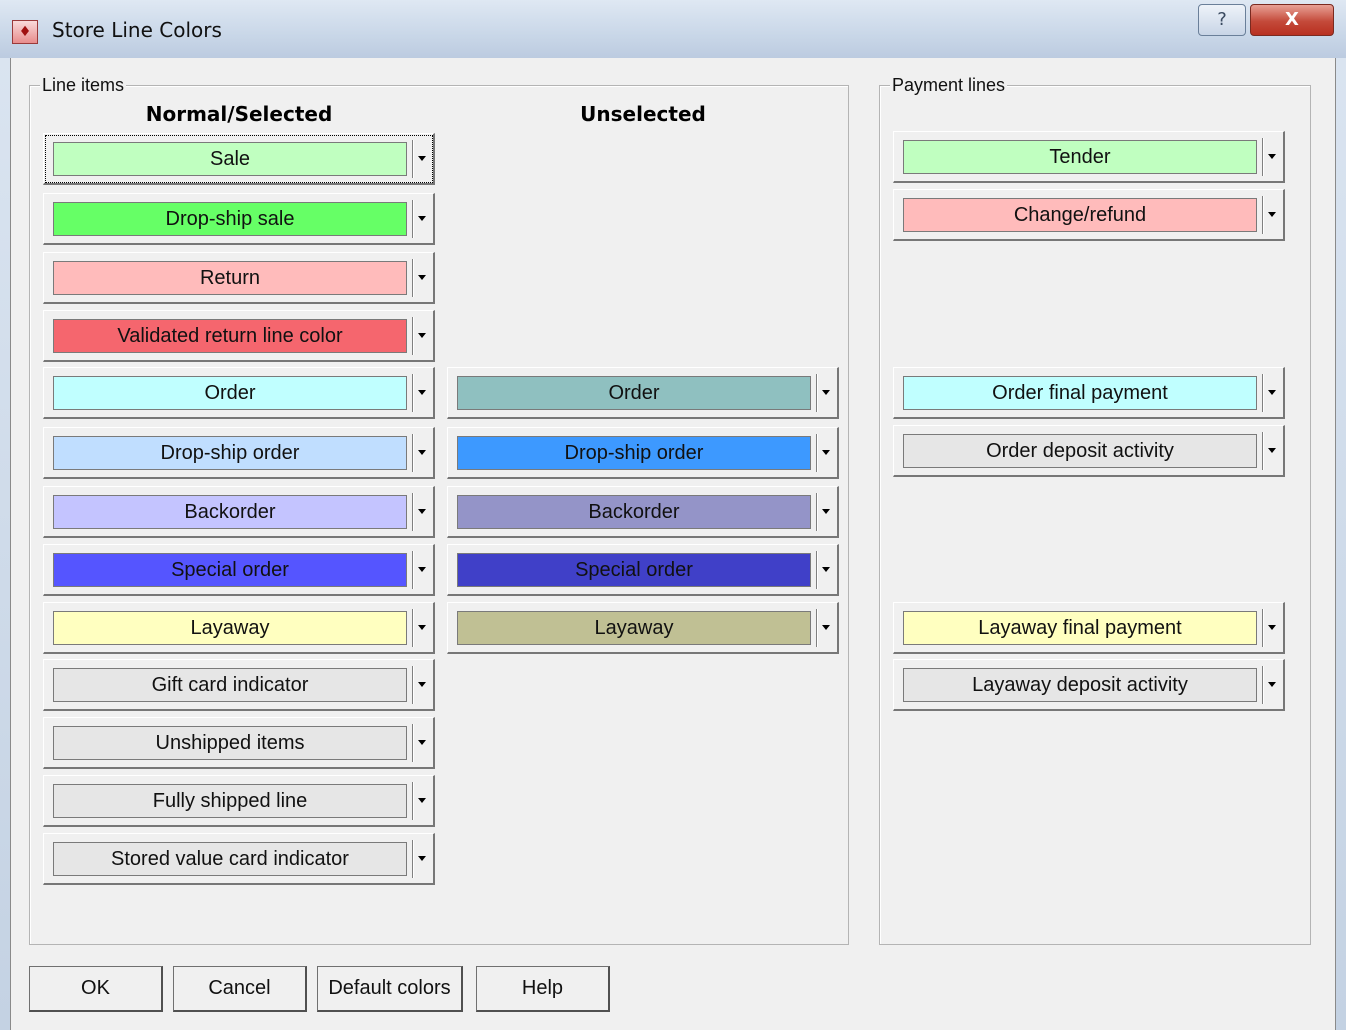 This screenshot has height=1030, width=1346. I want to click on help-button: Help, so click(543, 989).